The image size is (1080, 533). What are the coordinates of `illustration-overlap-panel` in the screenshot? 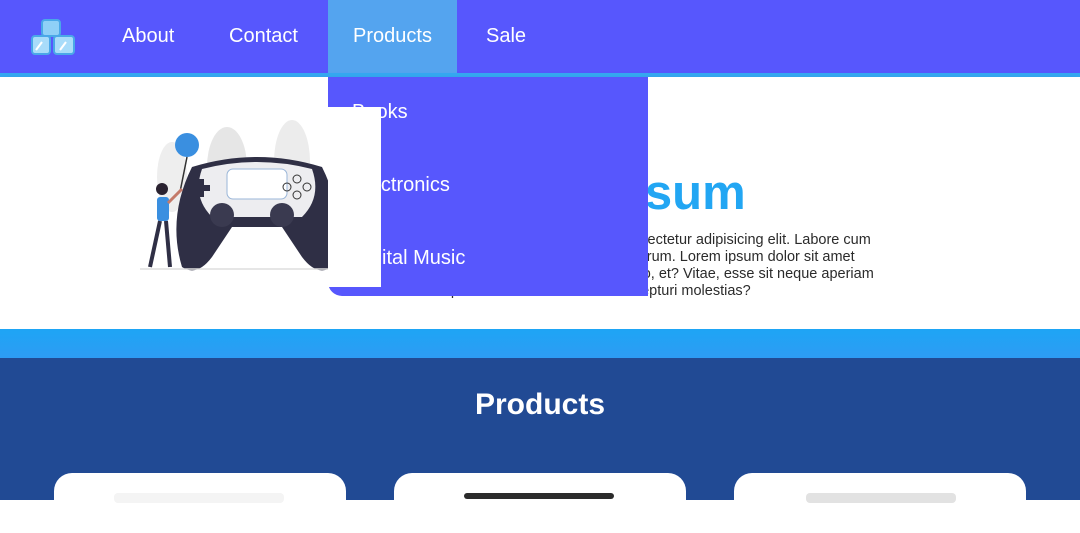 It's located at (354, 197).